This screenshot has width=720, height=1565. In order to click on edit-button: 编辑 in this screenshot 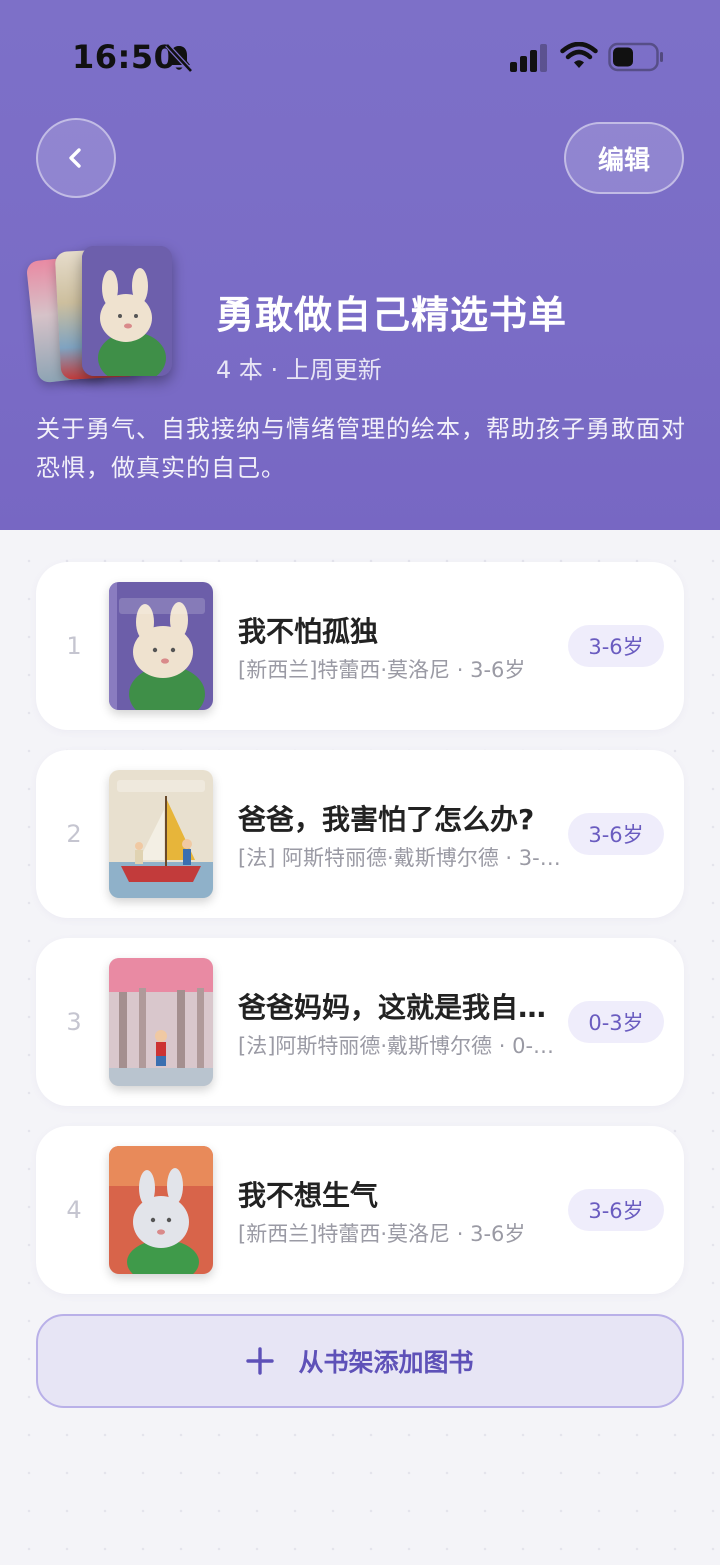, I will do `click(624, 158)`.